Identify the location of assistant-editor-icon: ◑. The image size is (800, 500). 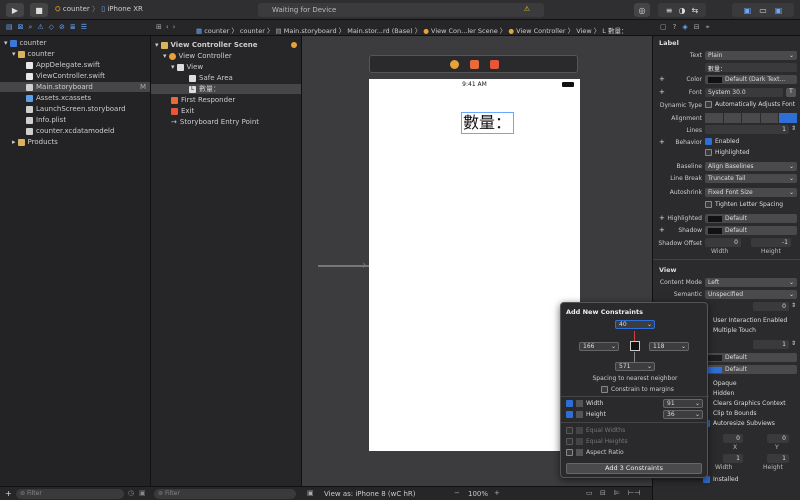
(682, 10).